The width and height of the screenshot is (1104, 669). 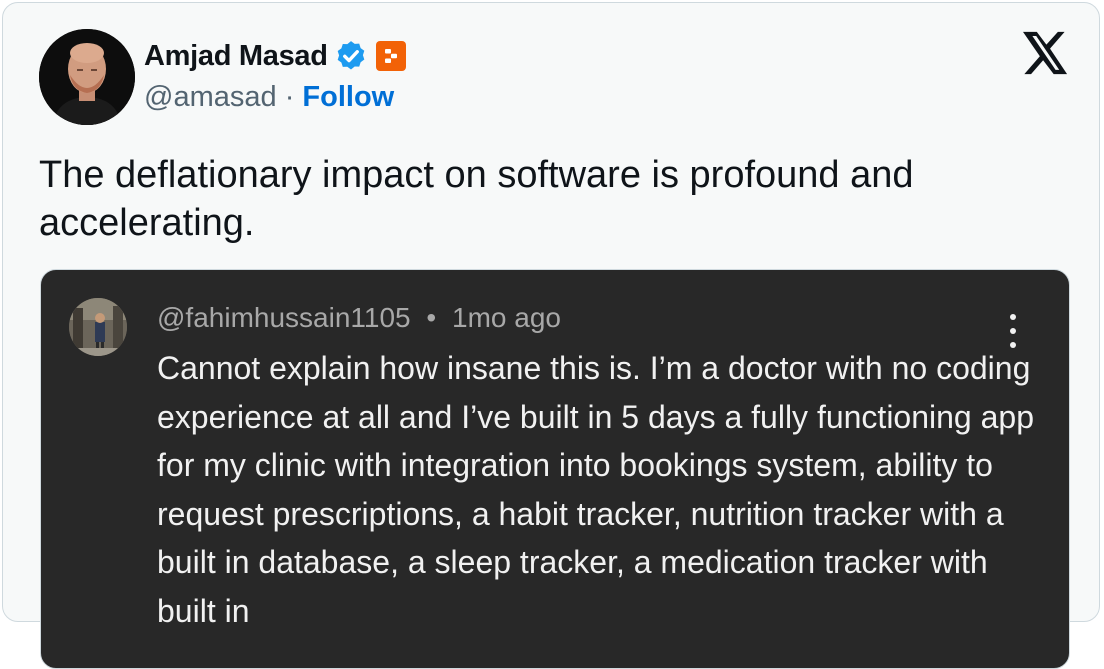 What do you see at coordinates (1046, 53) in the screenshot?
I see `x-logo-icon` at bounding box center [1046, 53].